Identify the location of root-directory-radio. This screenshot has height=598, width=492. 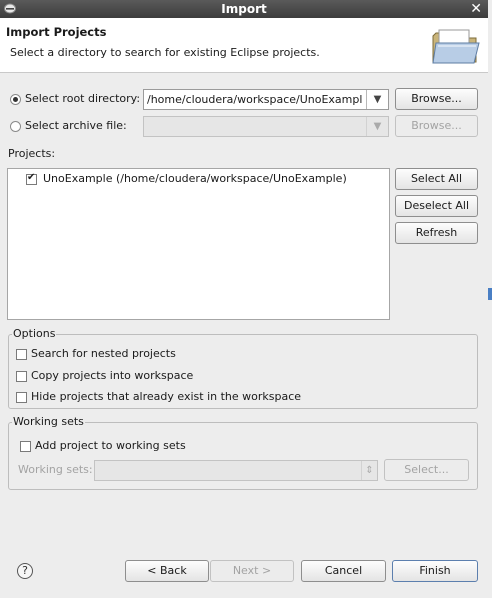
(15, 99).